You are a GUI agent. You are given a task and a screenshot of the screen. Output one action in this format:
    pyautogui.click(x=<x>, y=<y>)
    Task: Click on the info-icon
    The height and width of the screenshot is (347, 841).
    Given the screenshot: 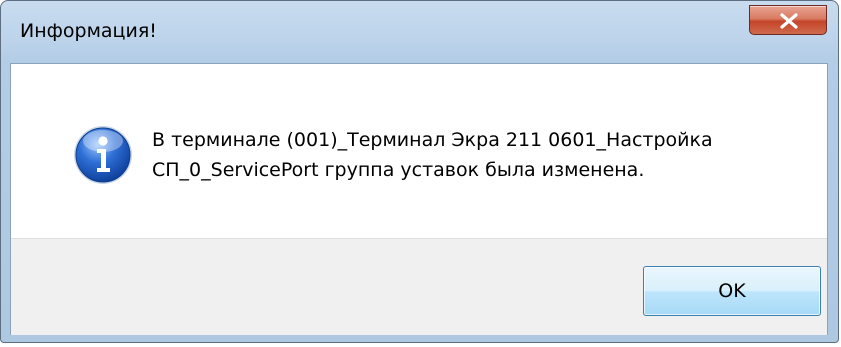 What is the action you would take?
    pyautogui.click(x=103, y=155)
    